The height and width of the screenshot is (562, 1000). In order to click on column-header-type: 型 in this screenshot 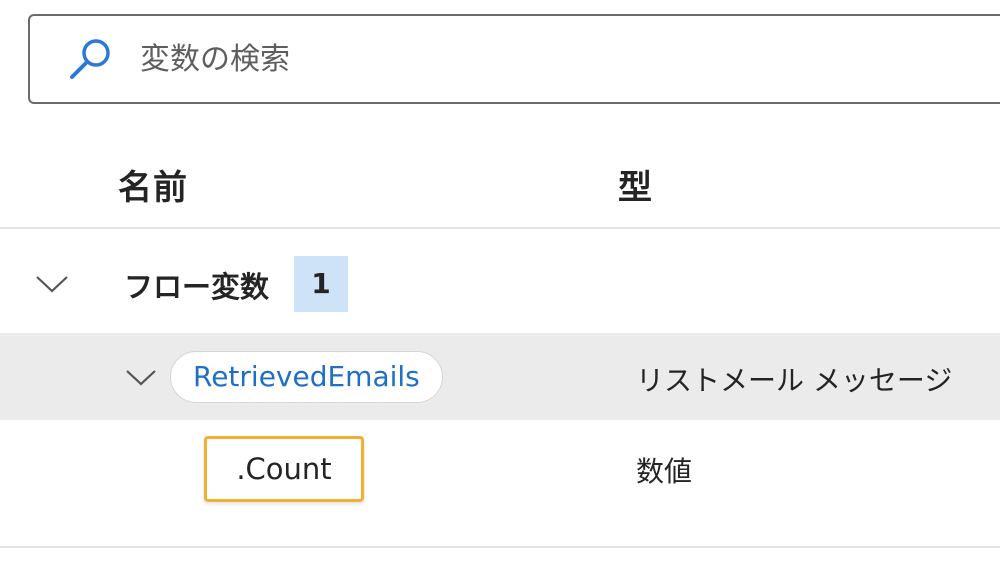, I will do `click(635, 184)`.